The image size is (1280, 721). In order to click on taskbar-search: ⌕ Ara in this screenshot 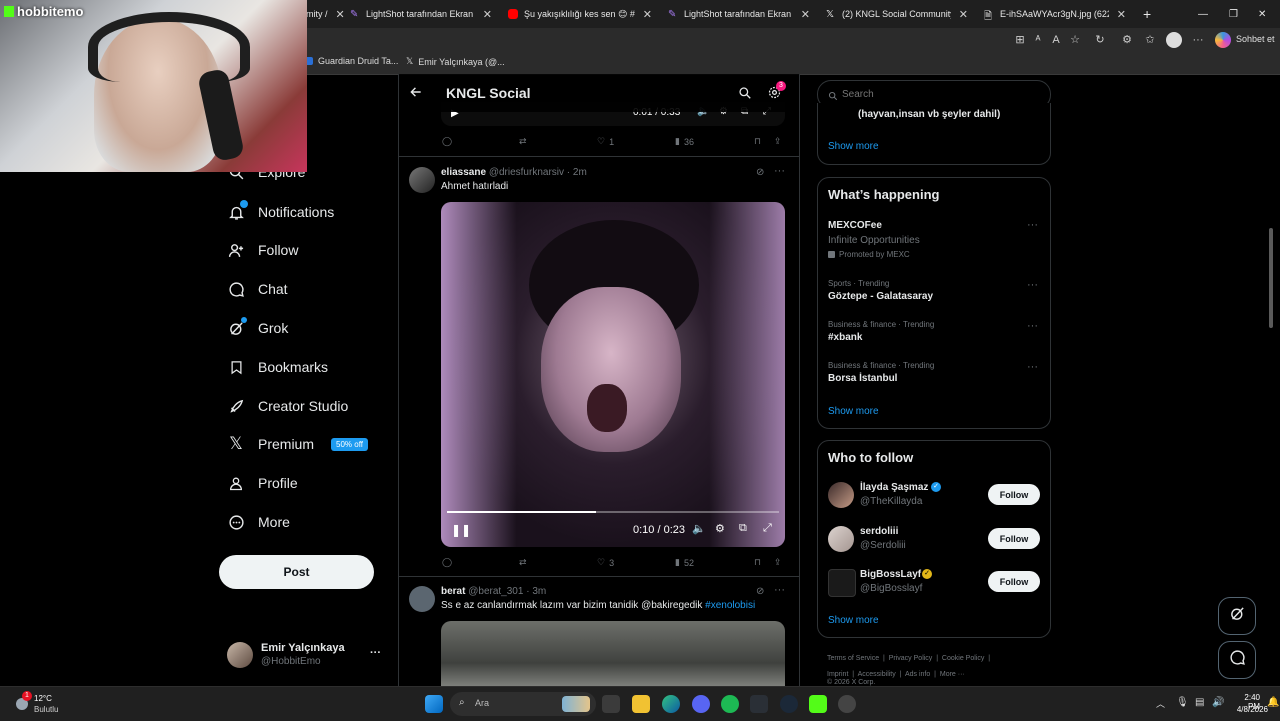, I will do `click(523, 704)`.